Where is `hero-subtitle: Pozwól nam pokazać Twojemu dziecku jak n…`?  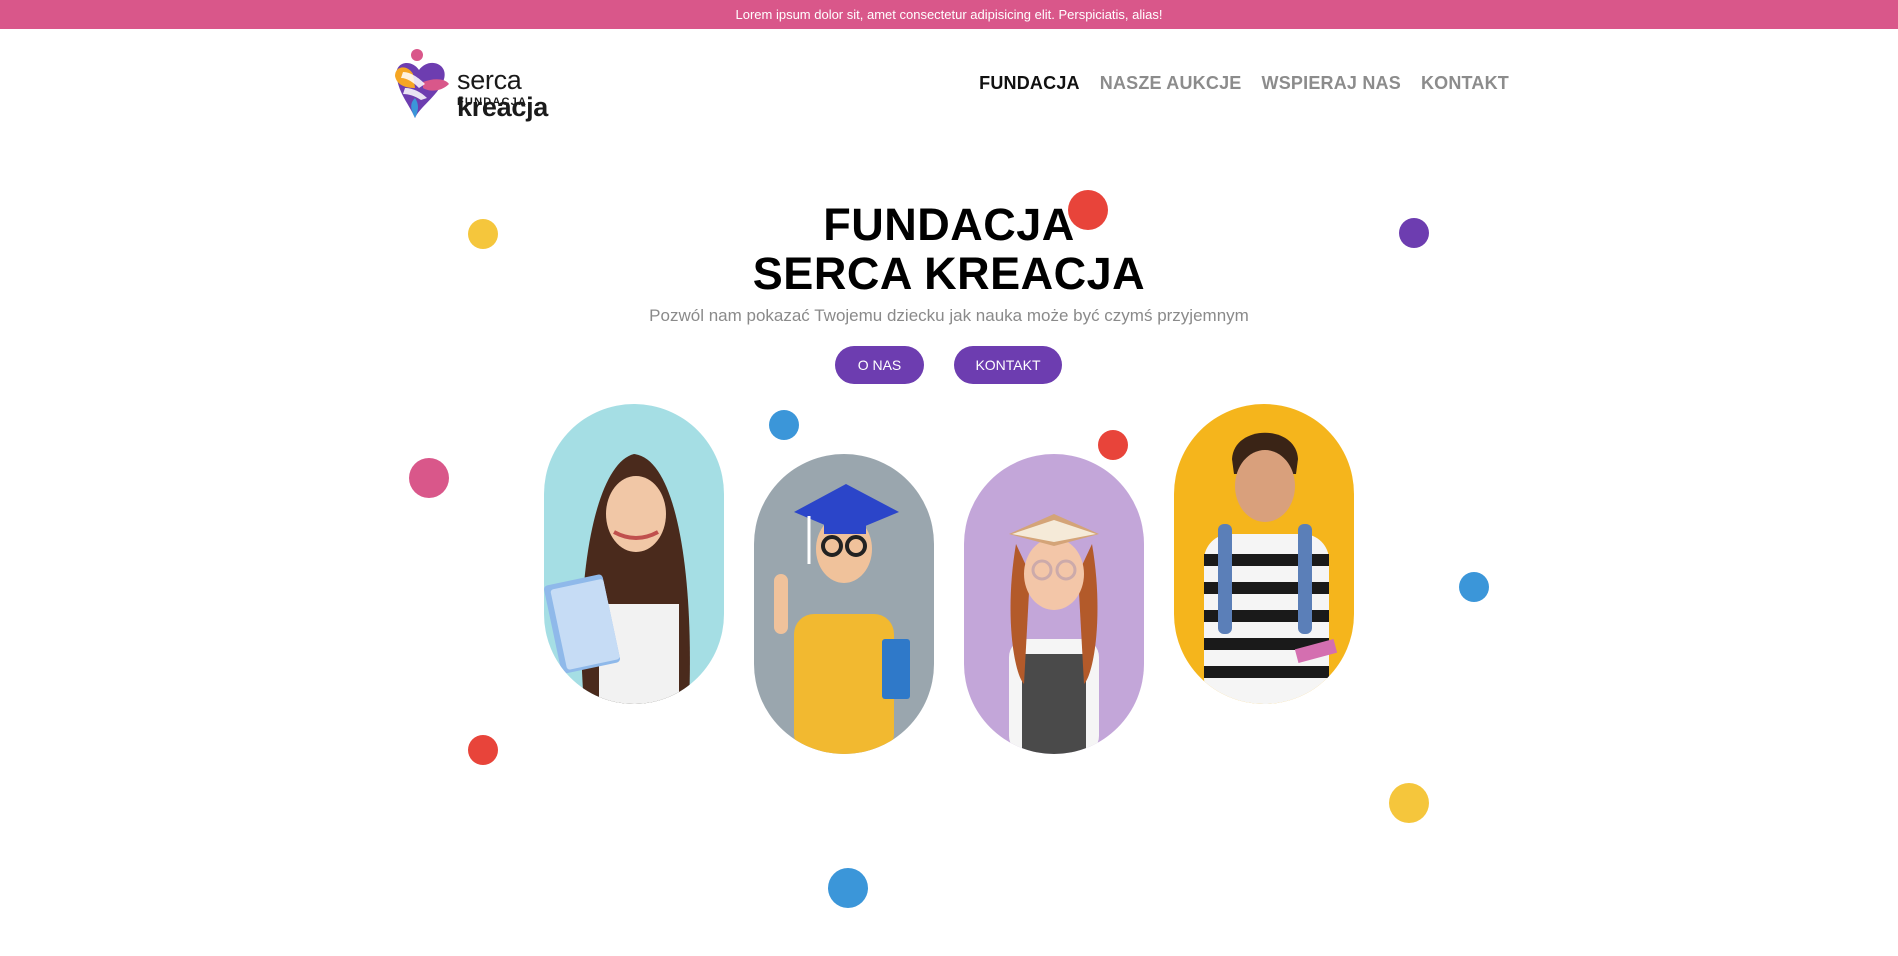
hero-subtitle: Pozwól nam pokazać Twojemu dziecku jak n… is located at coordinates (949, 315).